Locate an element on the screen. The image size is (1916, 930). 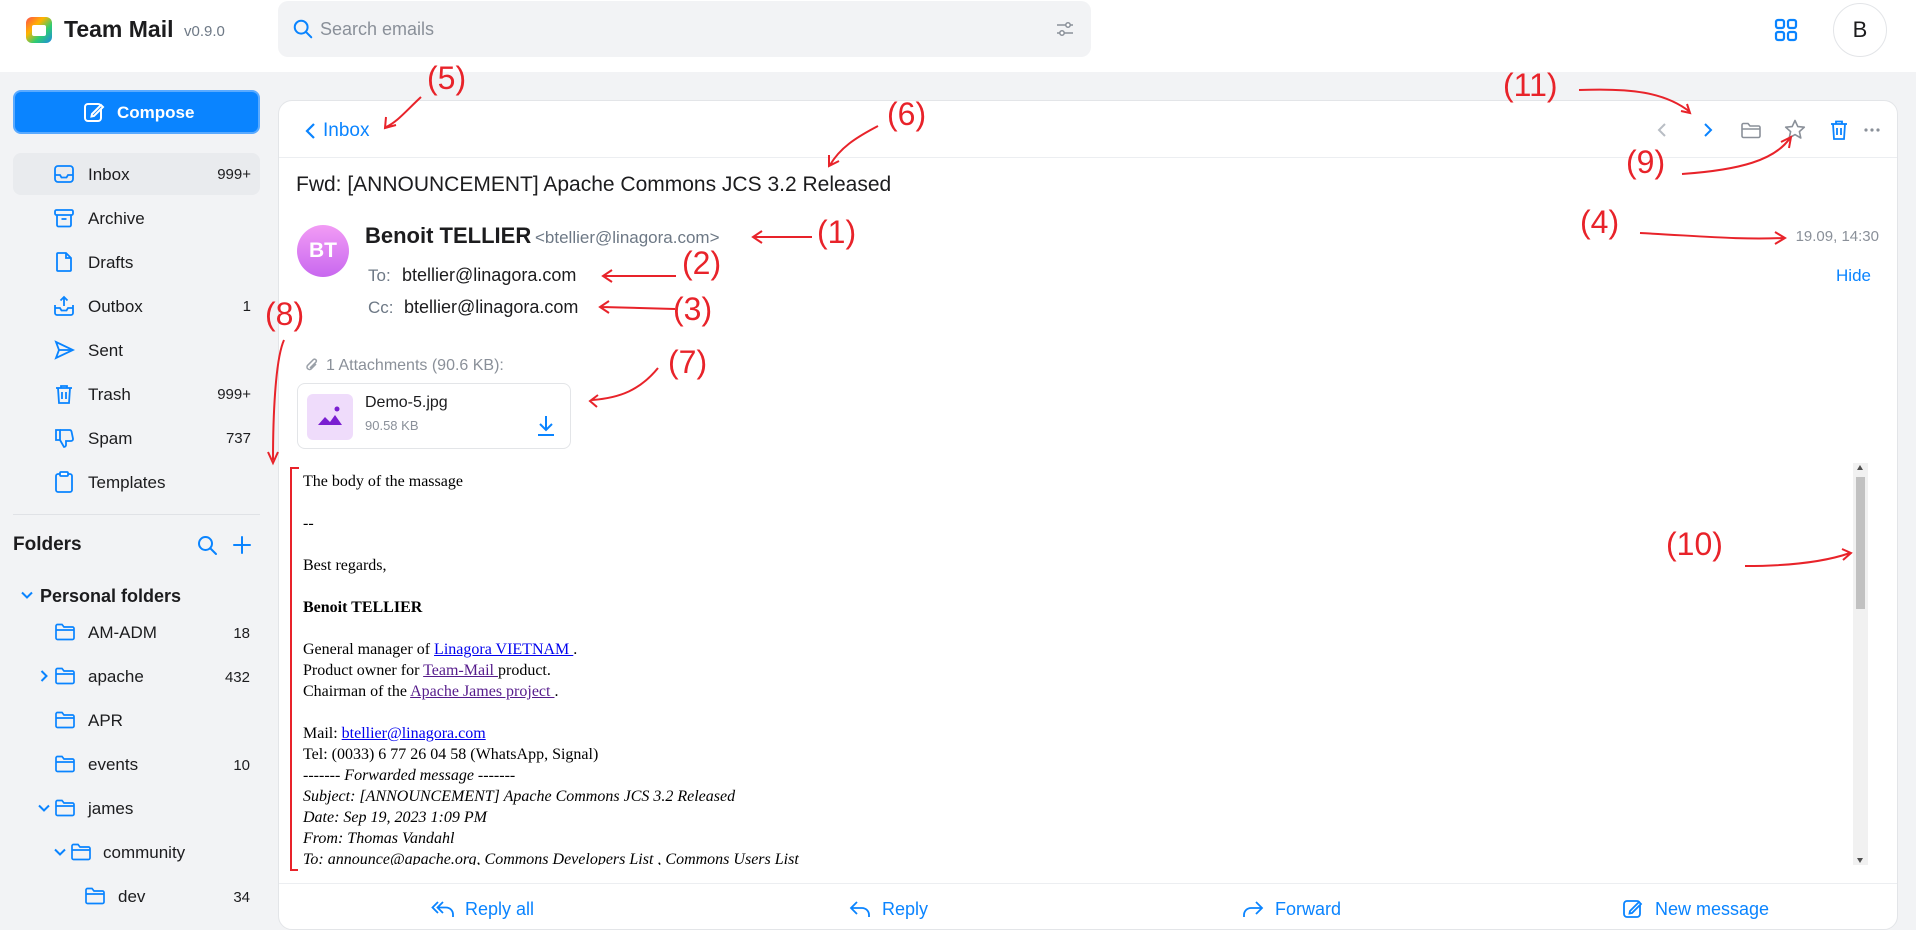
sidebar-divider is located at coordinates (136, 514).